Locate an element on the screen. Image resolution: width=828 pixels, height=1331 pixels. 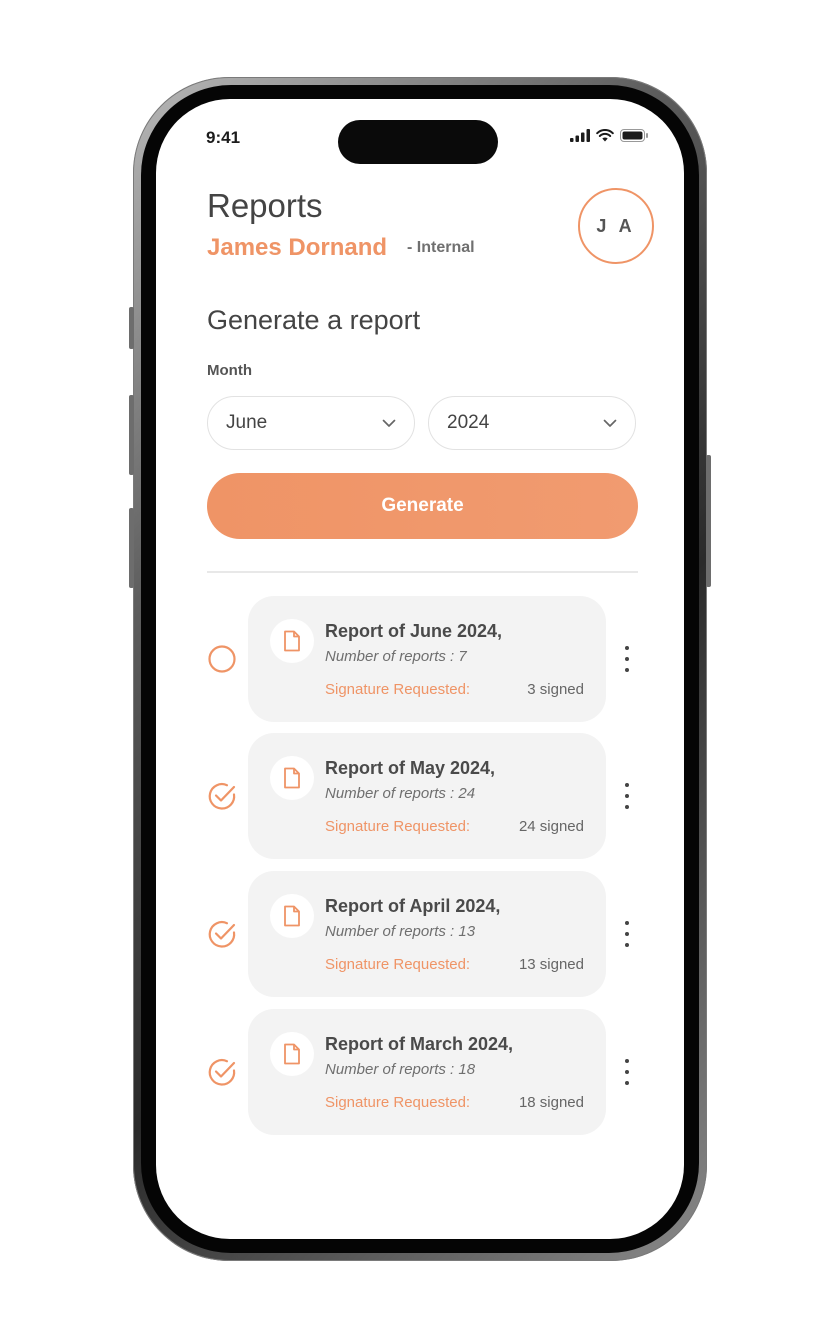
signal-icon is located at coordinates (580, 135).